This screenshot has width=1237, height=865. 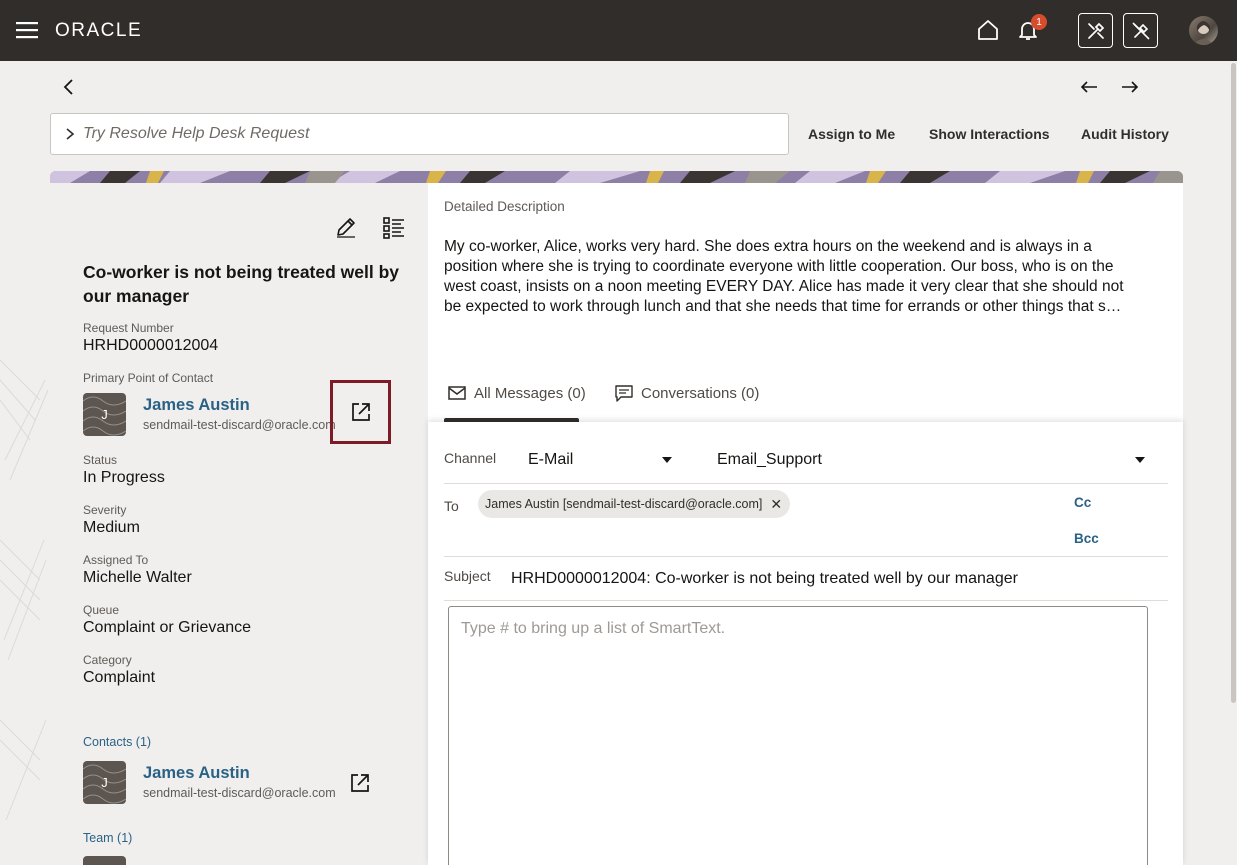 What do you see at coordinates (70, 134) in the screenshot?
I see `chevron-right-icon` at bounding box center [70, 134].